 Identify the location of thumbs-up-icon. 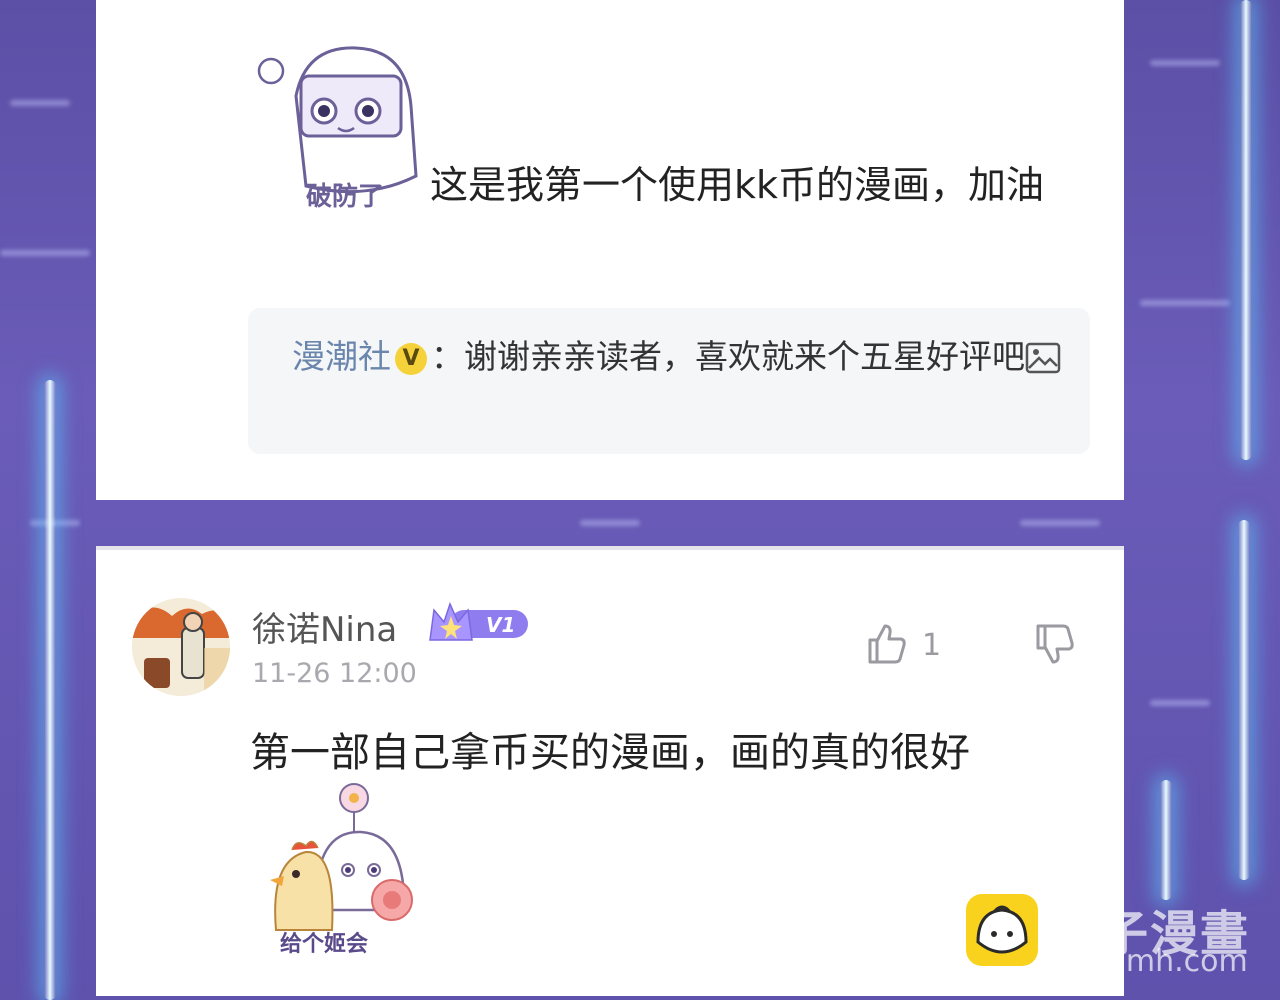
(887, 644).